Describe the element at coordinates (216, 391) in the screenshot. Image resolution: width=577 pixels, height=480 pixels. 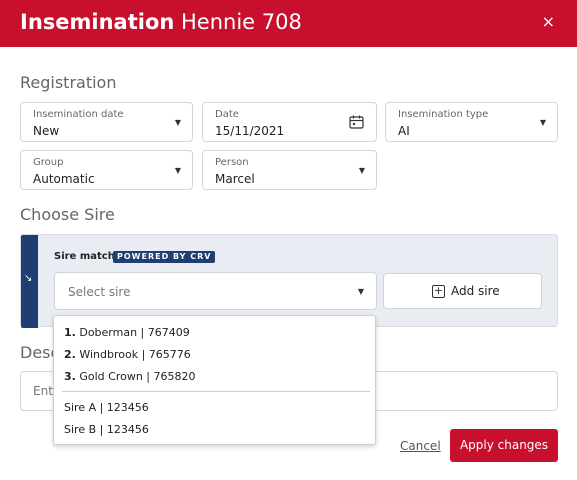
I see `dropdown-divider` at that location.